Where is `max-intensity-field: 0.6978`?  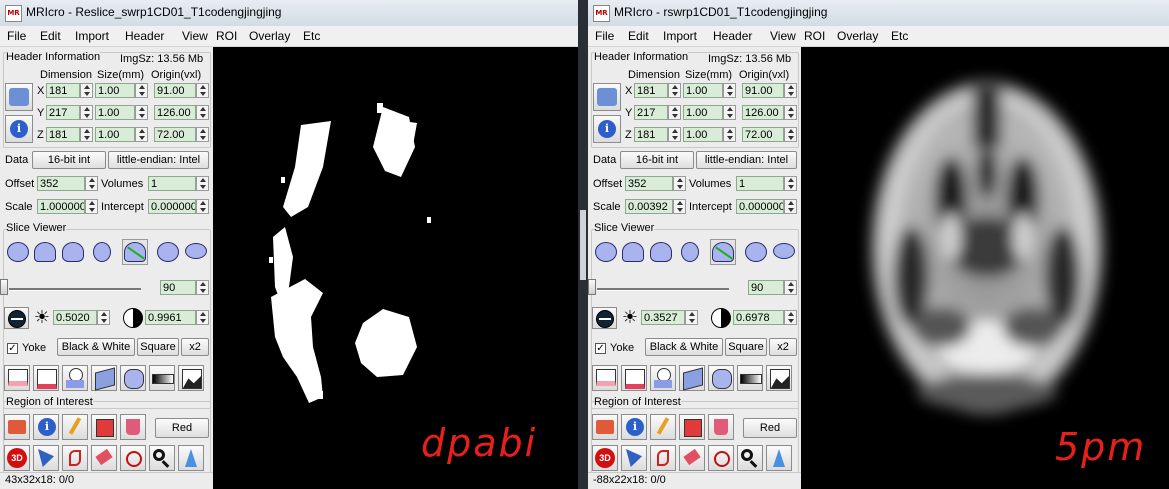 max-intensity-field: 0.6978 is located at coordinates (758, 317).